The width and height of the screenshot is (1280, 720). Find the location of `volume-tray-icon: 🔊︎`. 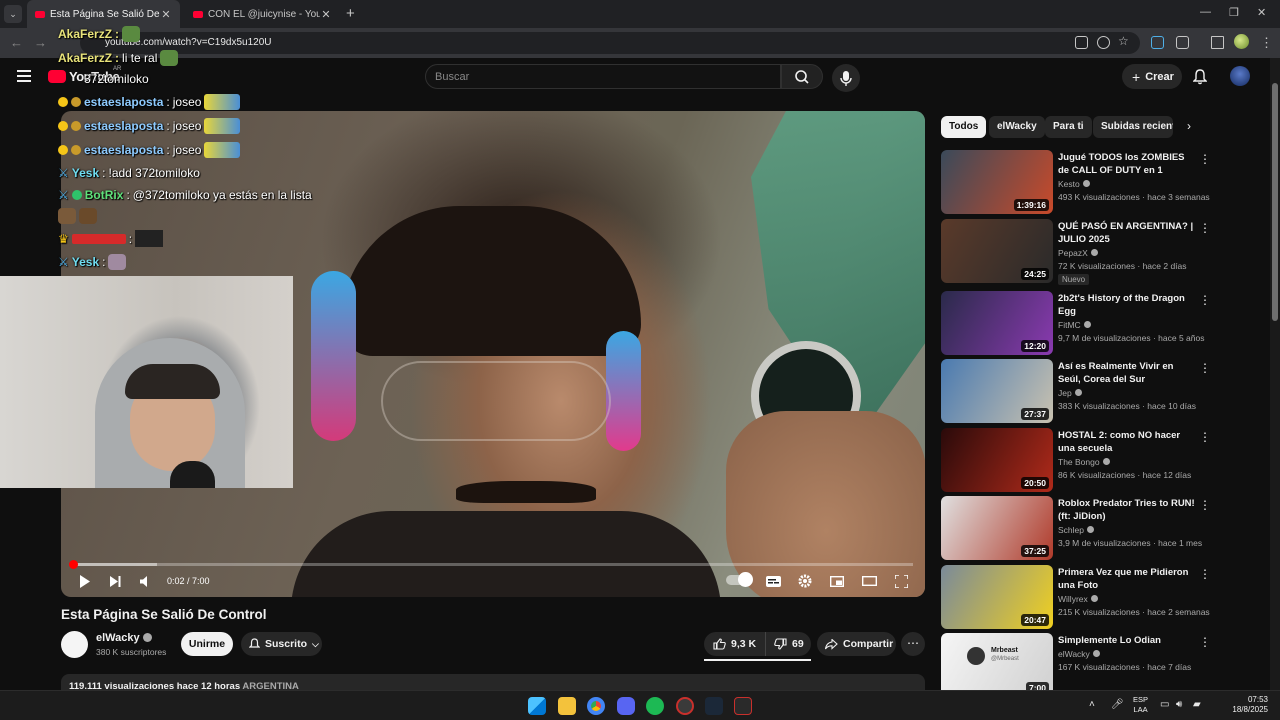

volume-tray-icon: 🔊︎ is located at coordinates (1179, 704).